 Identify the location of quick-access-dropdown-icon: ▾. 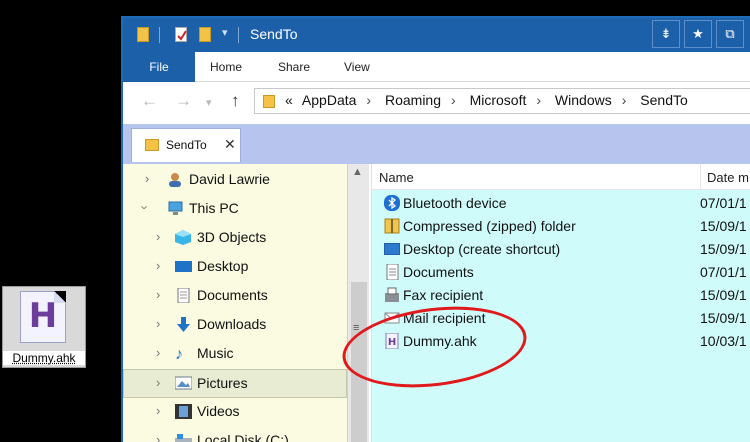
(225, 32).